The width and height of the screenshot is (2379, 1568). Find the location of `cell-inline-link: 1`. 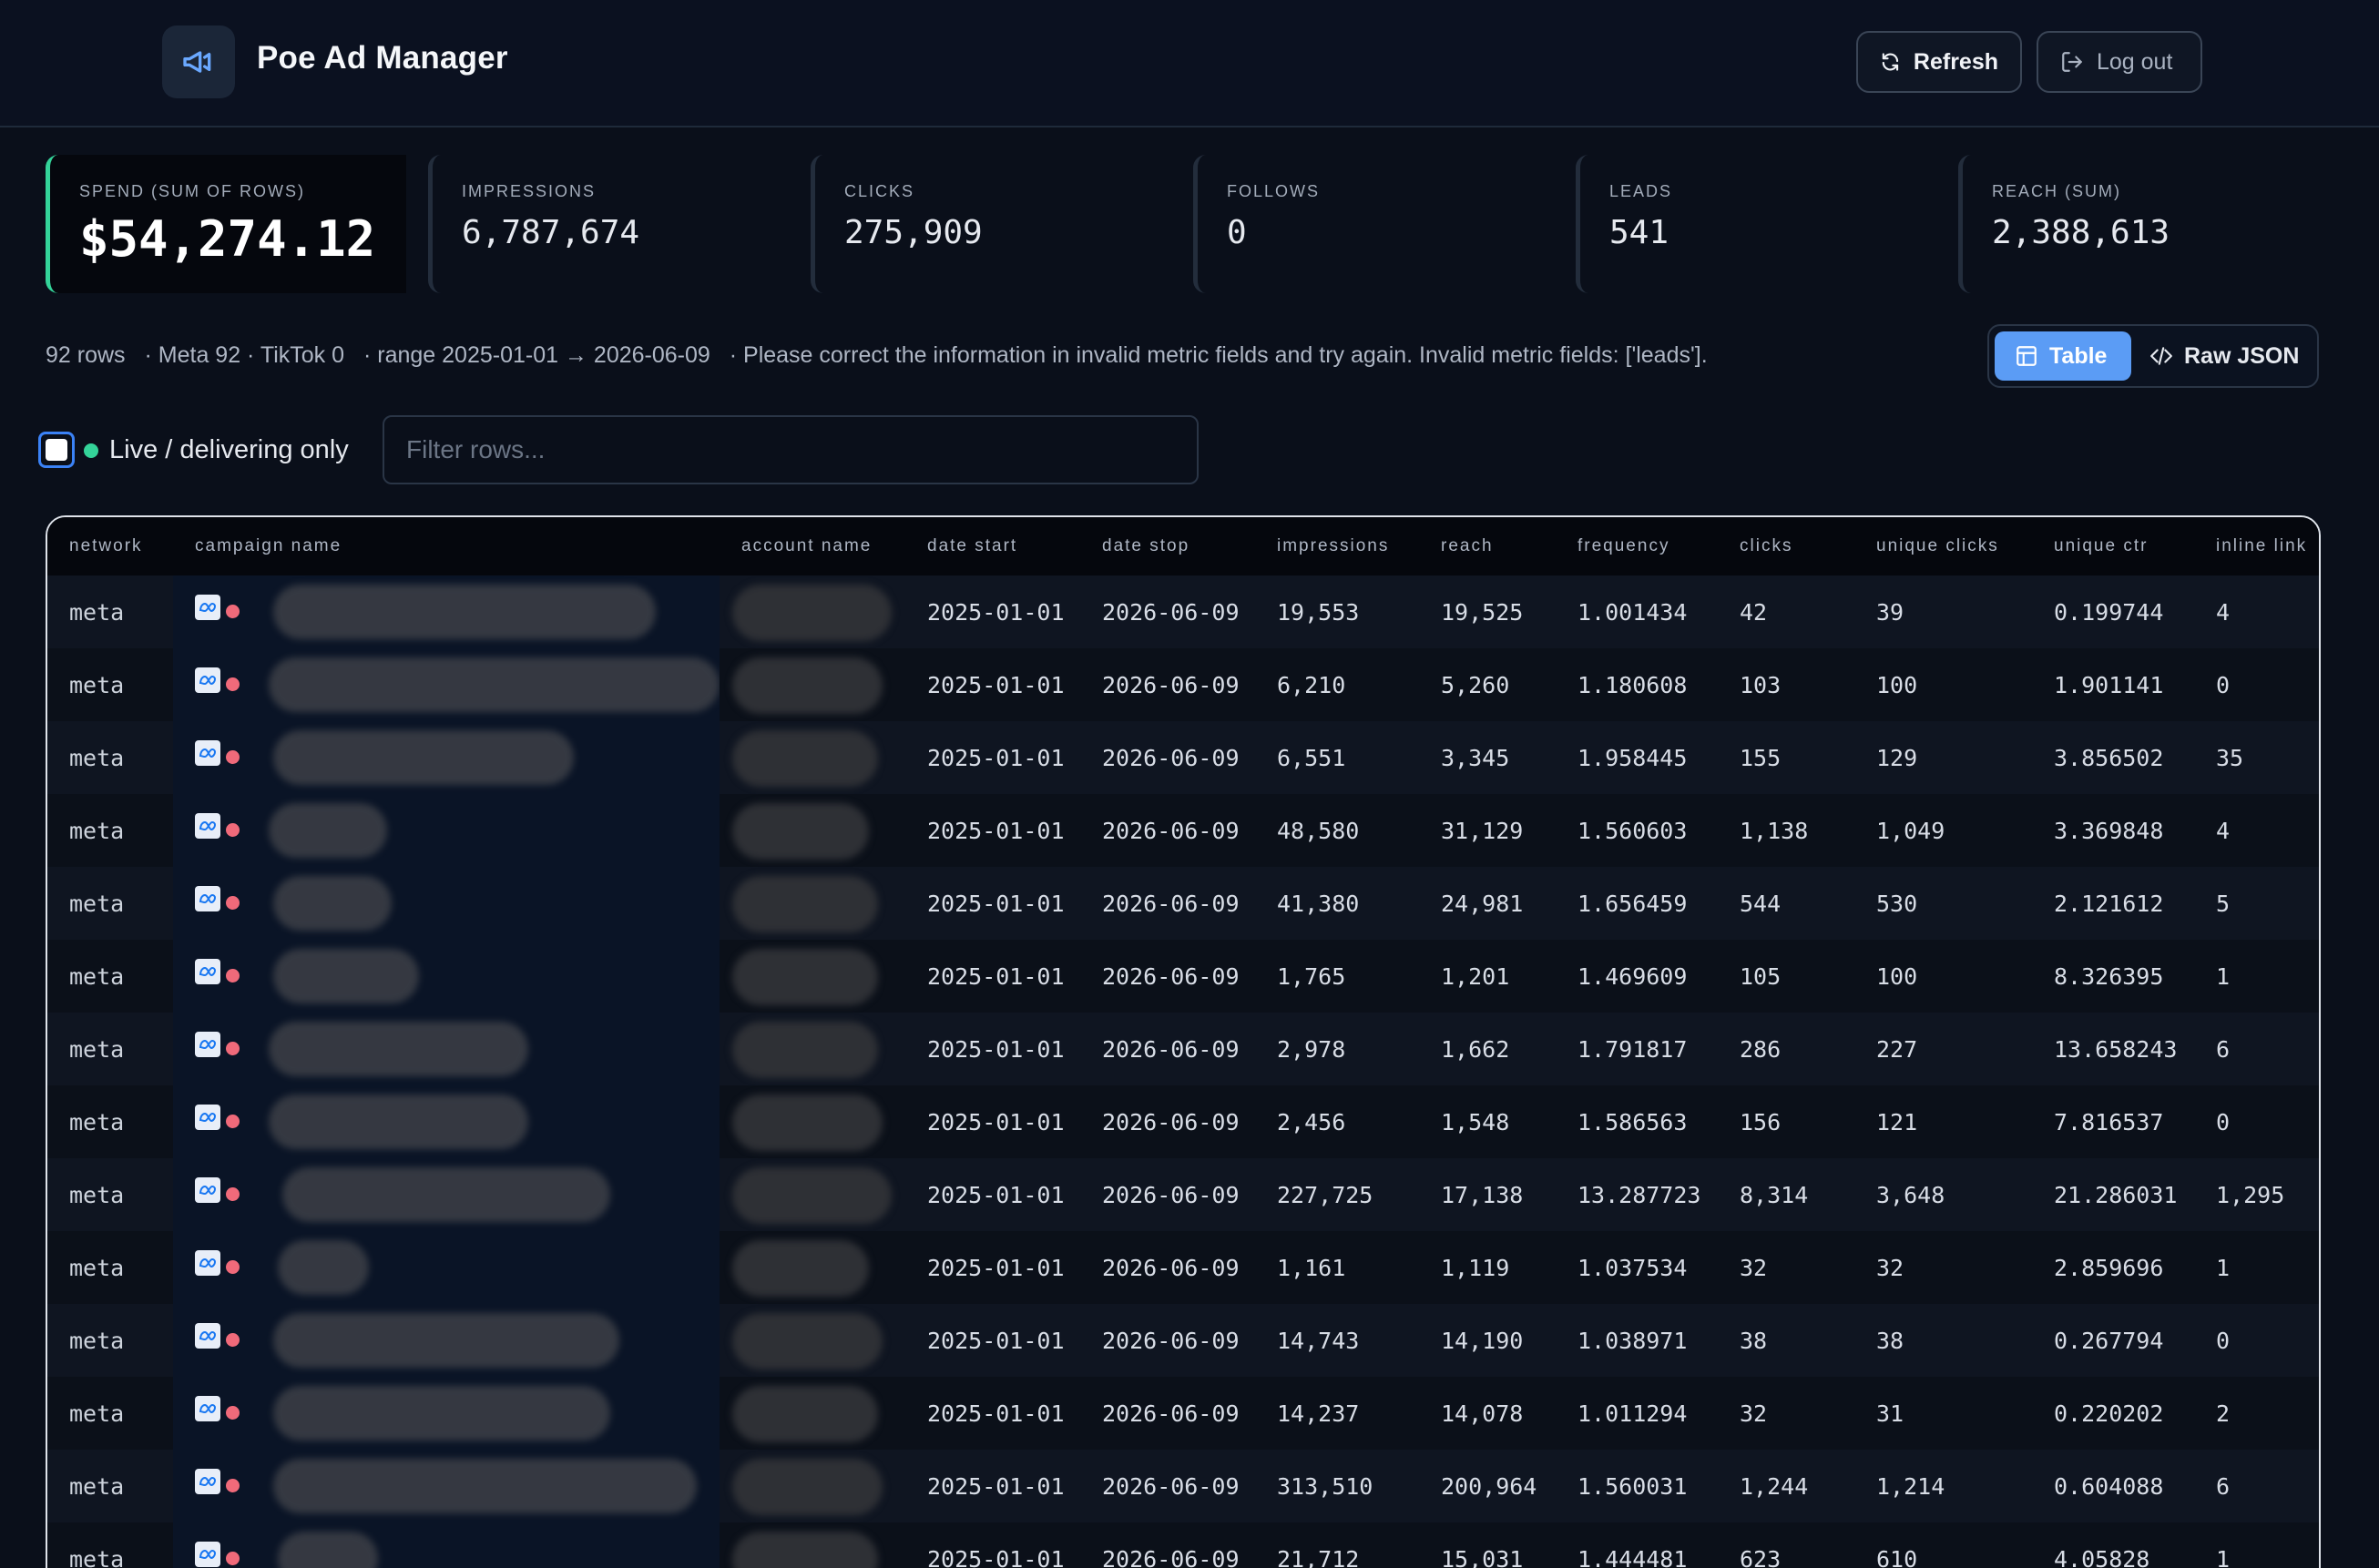

cell-inline-link: 1 is located at coordinates (2257, 1268).